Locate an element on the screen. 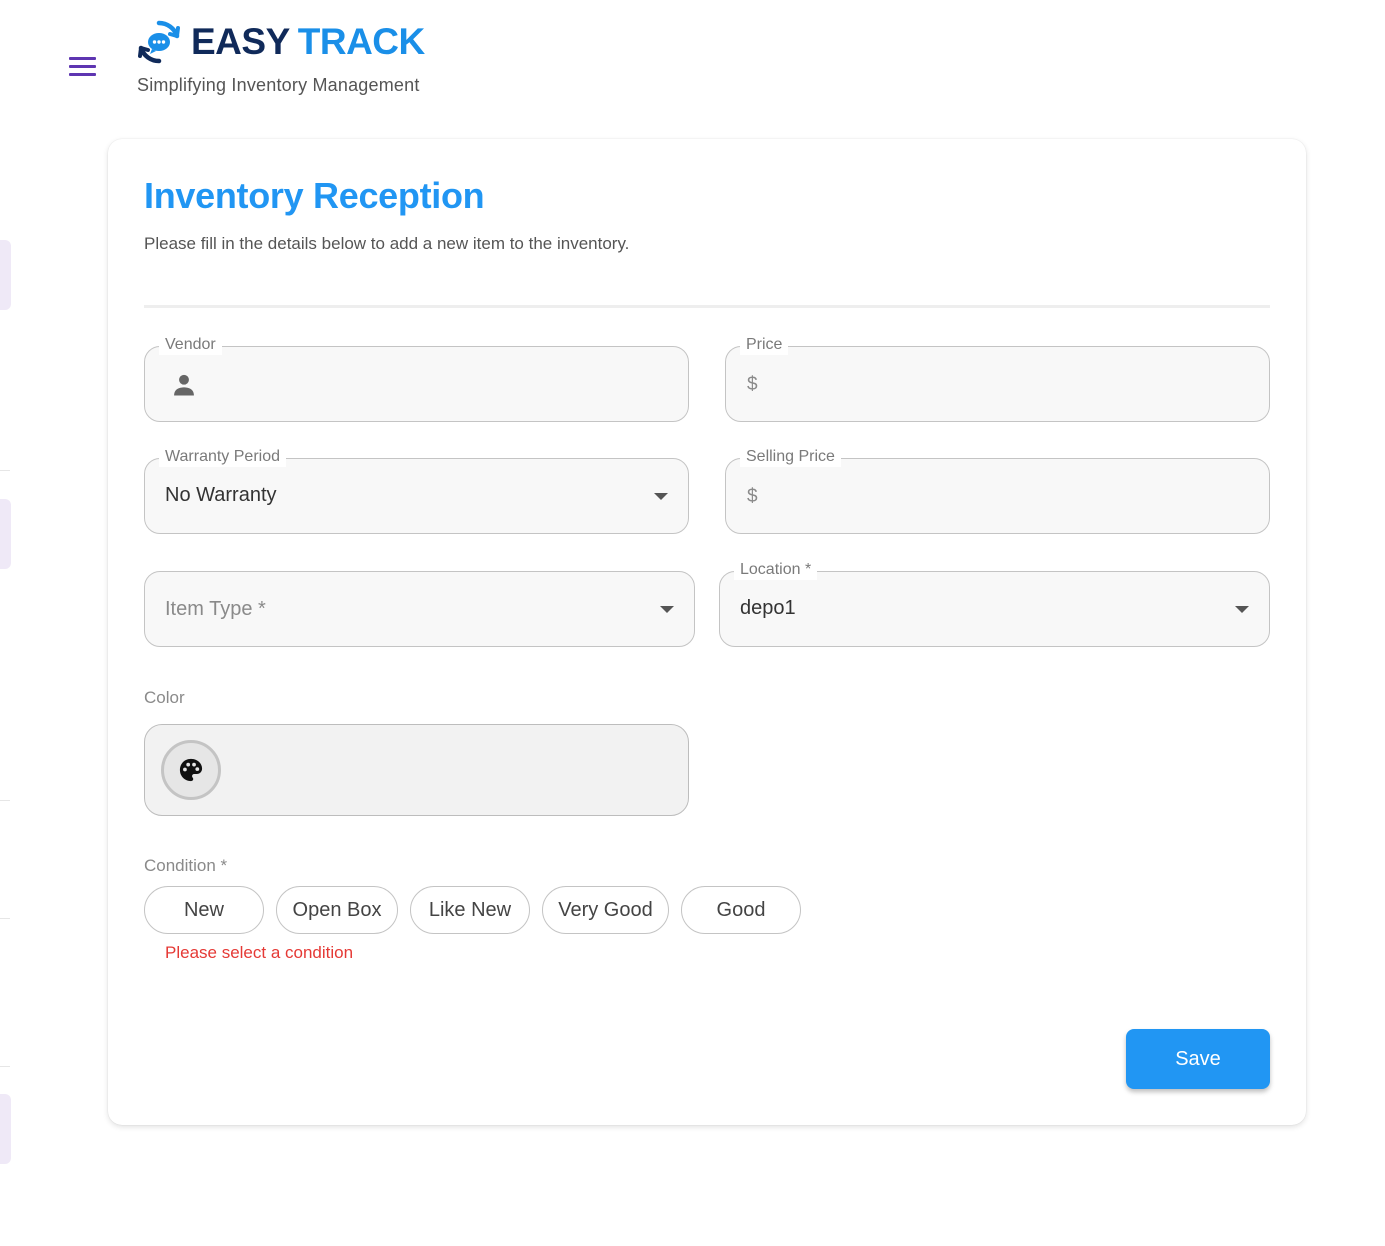  location-value: depo1 is located at coordinates (768, 608).